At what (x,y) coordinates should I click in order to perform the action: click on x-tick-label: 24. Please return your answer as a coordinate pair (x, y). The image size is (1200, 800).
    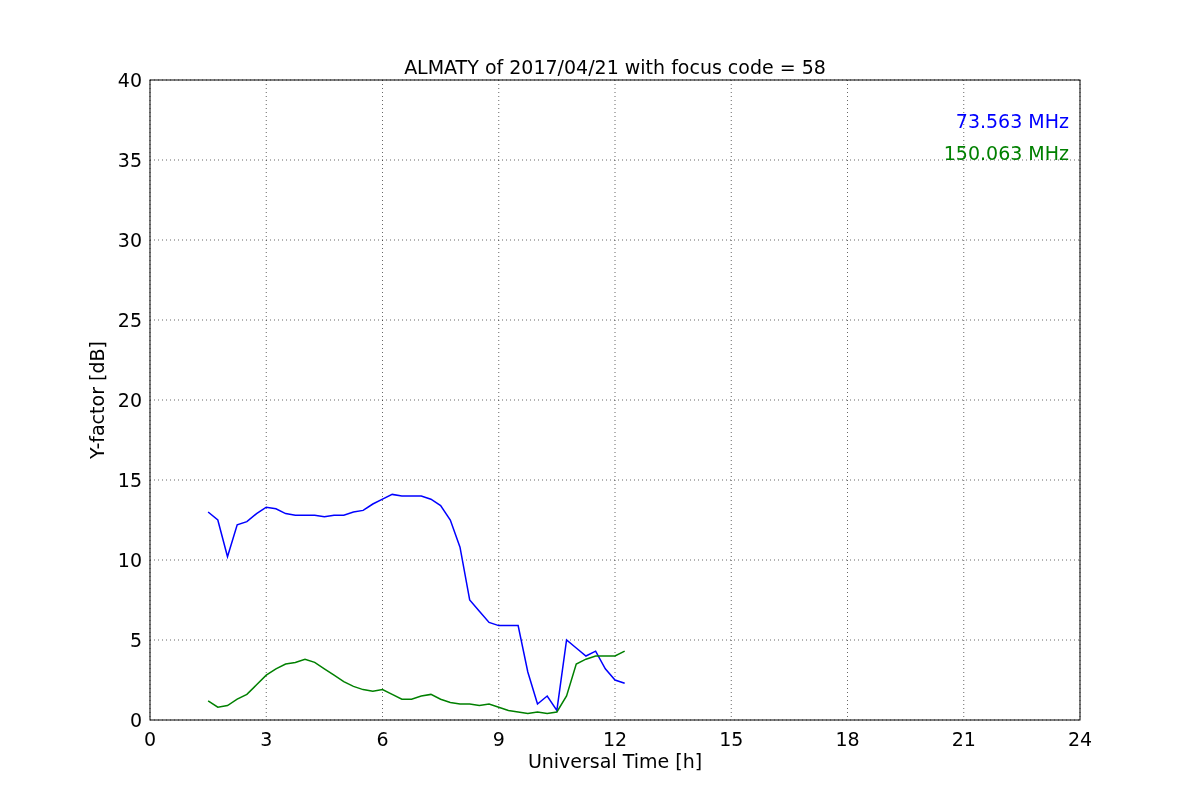
    Looking at the image, I should click on (1080, 739).